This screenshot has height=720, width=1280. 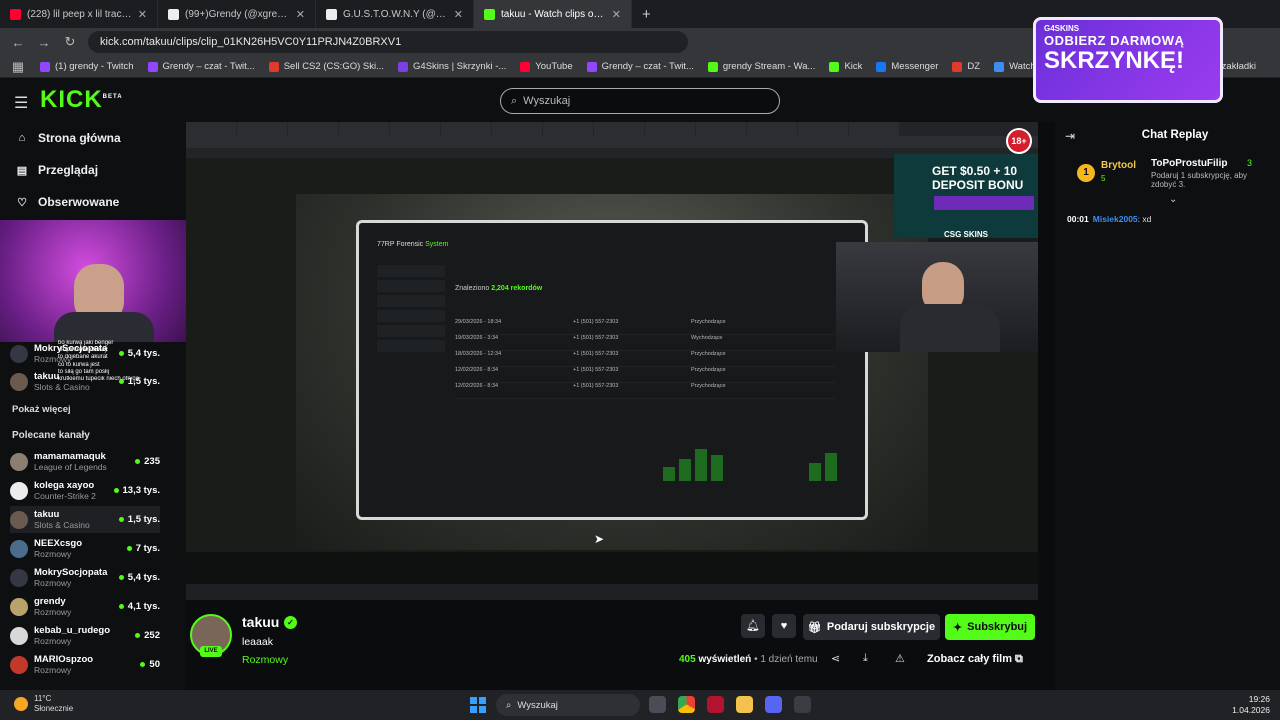 I want to click on recommended-channel: grendy Rozmowy 4,1 tys., so click(x=85, y=606).